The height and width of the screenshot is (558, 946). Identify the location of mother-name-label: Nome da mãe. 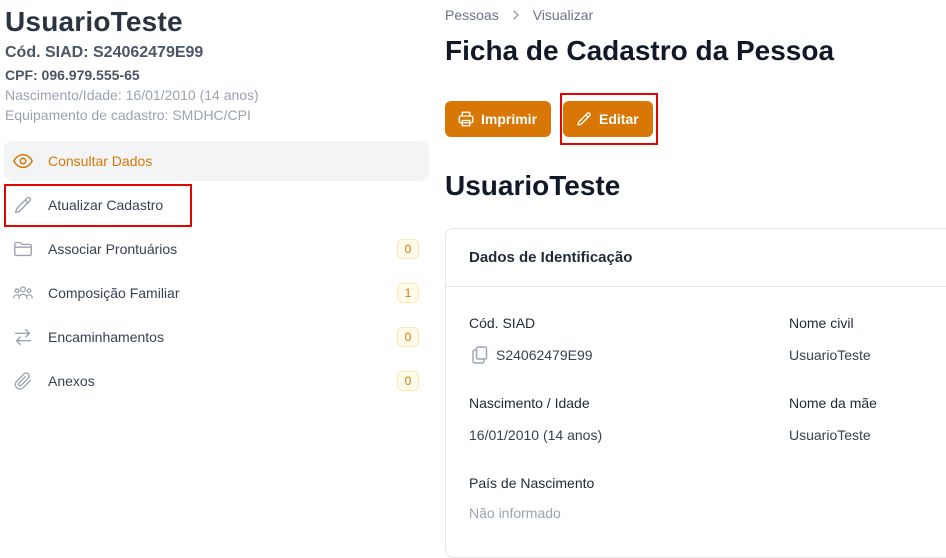
(833, 403).